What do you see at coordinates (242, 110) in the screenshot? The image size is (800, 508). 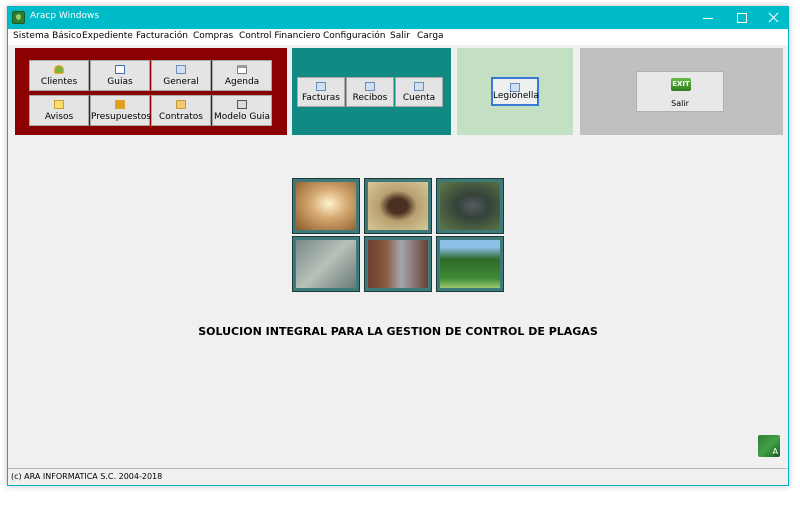 I see `modelo-guia-button: Modelo Guia` at bounding box center [242, 110].